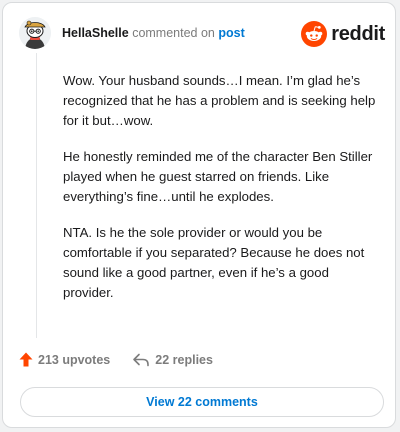 The height and width of the screenshot is (432, 400). What do you see at coordinates (116, 359) in the screenshot?
I see `action-bar: 213 upvotes 22 replies` at bounding box center [116, 359].